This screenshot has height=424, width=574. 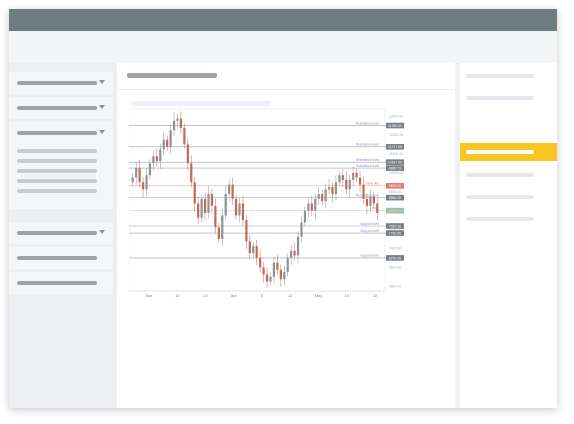 I want to click on y-tick-label: 8200.00, so click(x=395, y=230).